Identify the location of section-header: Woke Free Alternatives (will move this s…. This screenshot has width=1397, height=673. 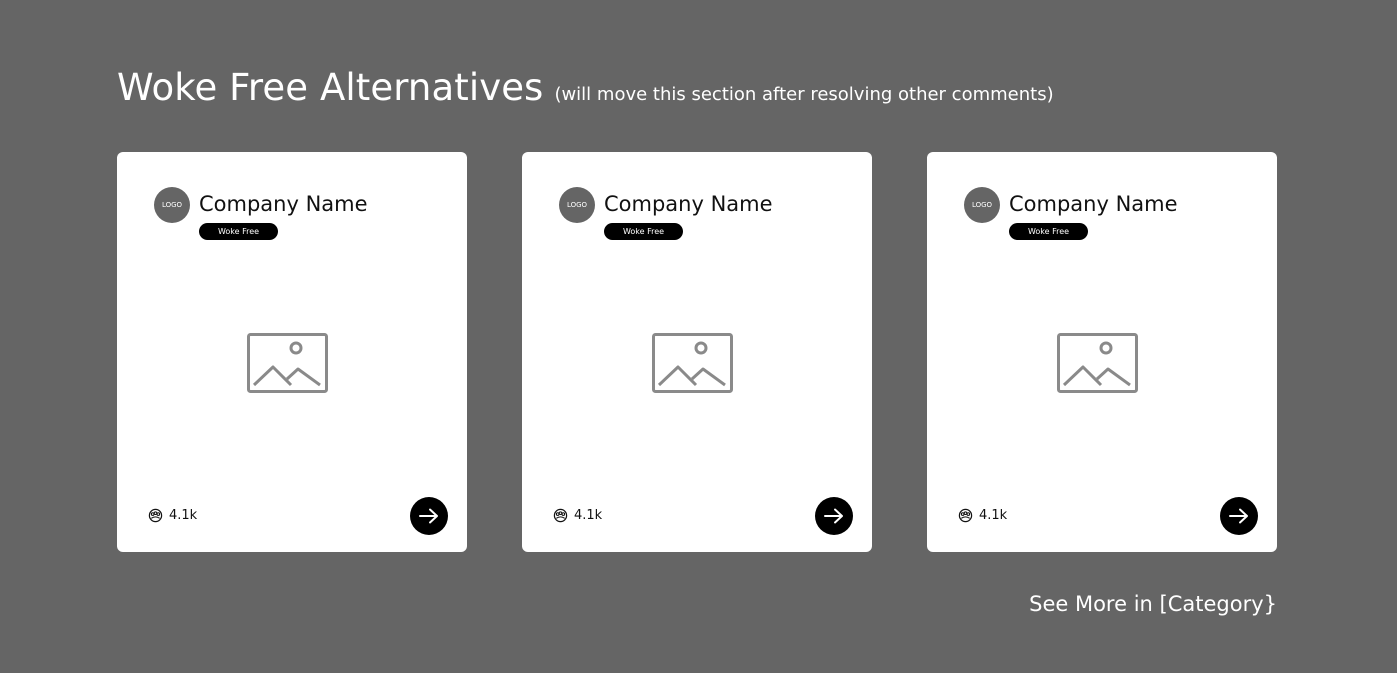
(585, 87).